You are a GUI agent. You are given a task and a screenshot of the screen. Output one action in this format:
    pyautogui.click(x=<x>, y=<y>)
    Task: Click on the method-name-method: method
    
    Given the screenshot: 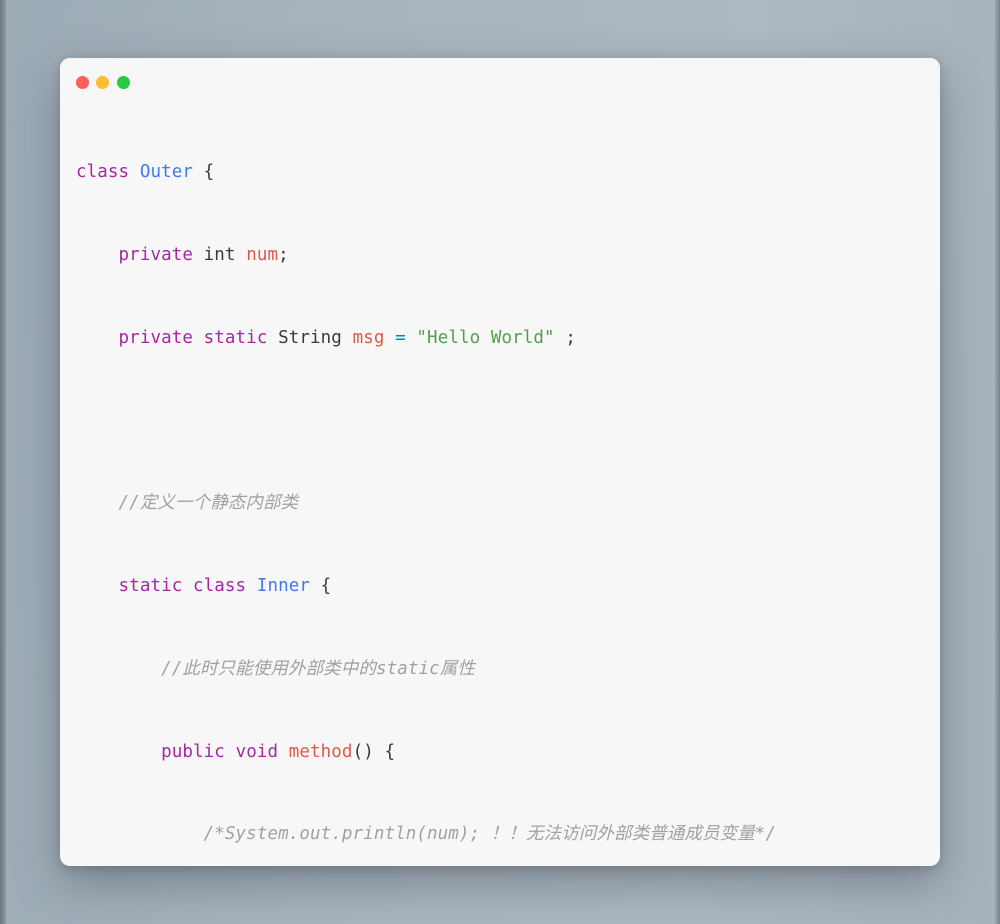 What is the action you would take?
    pyautogui.click(x=320, y=751)
    